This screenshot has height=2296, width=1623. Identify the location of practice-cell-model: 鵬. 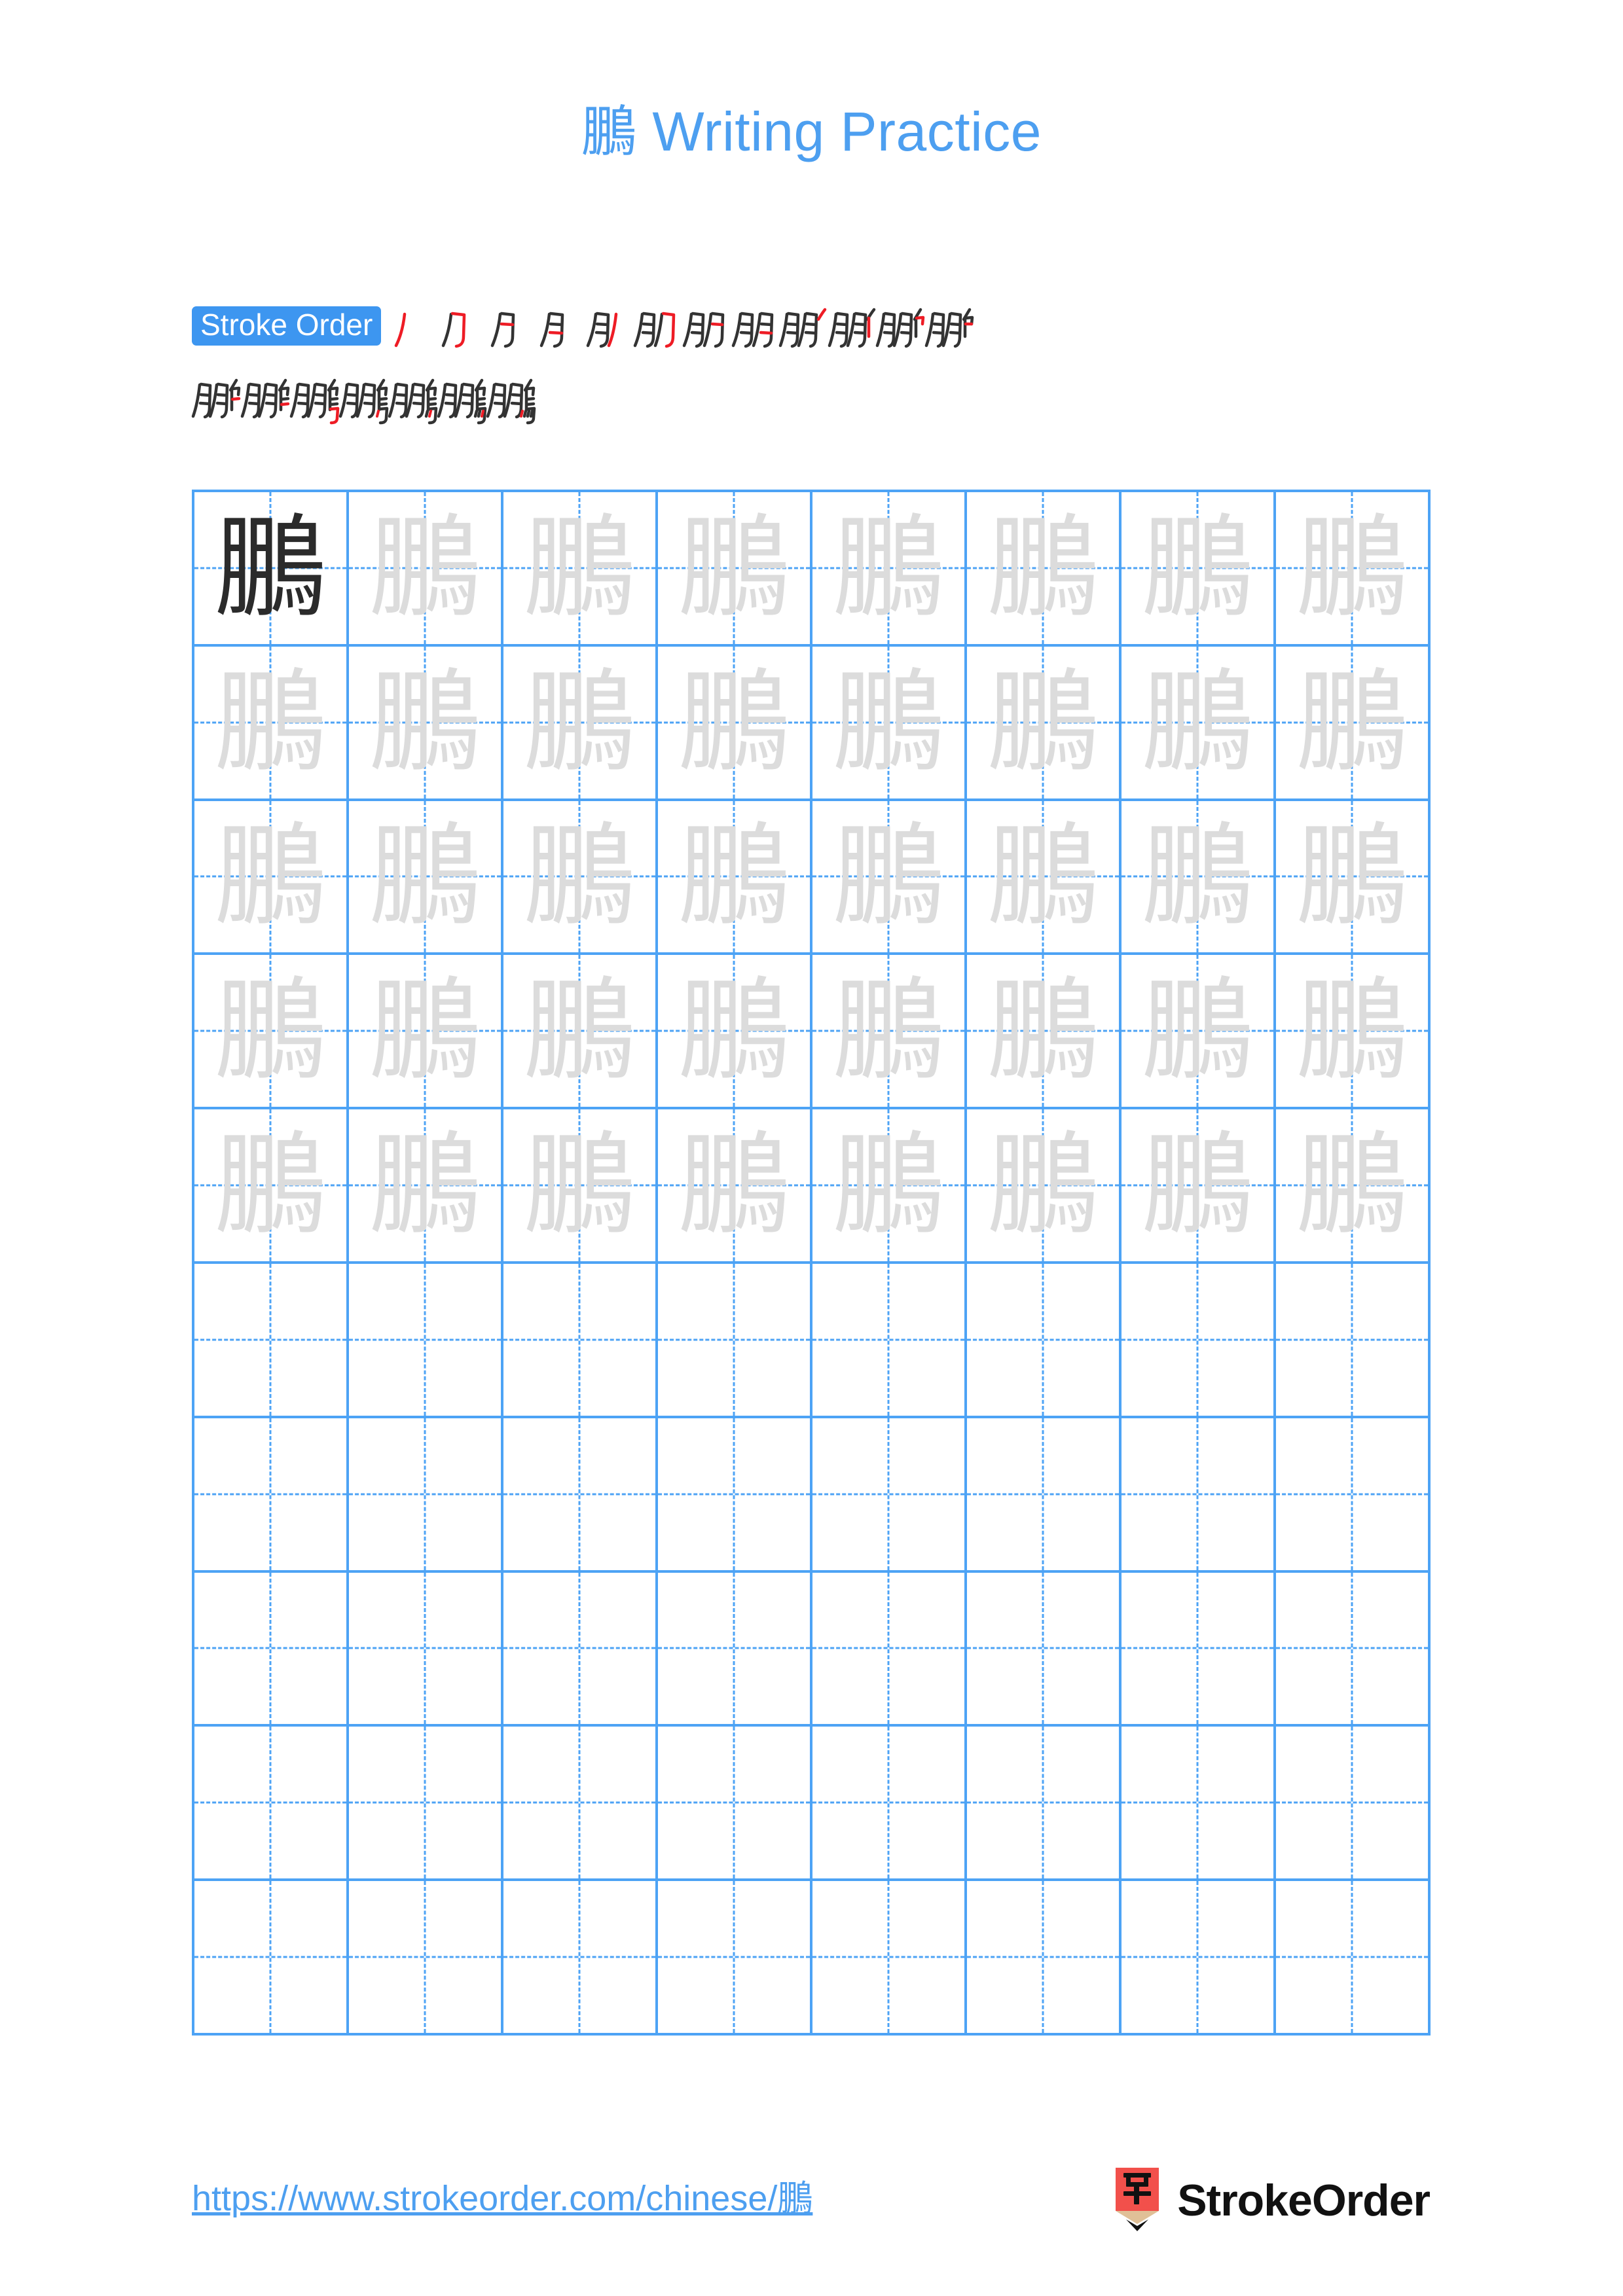
(271, 569).